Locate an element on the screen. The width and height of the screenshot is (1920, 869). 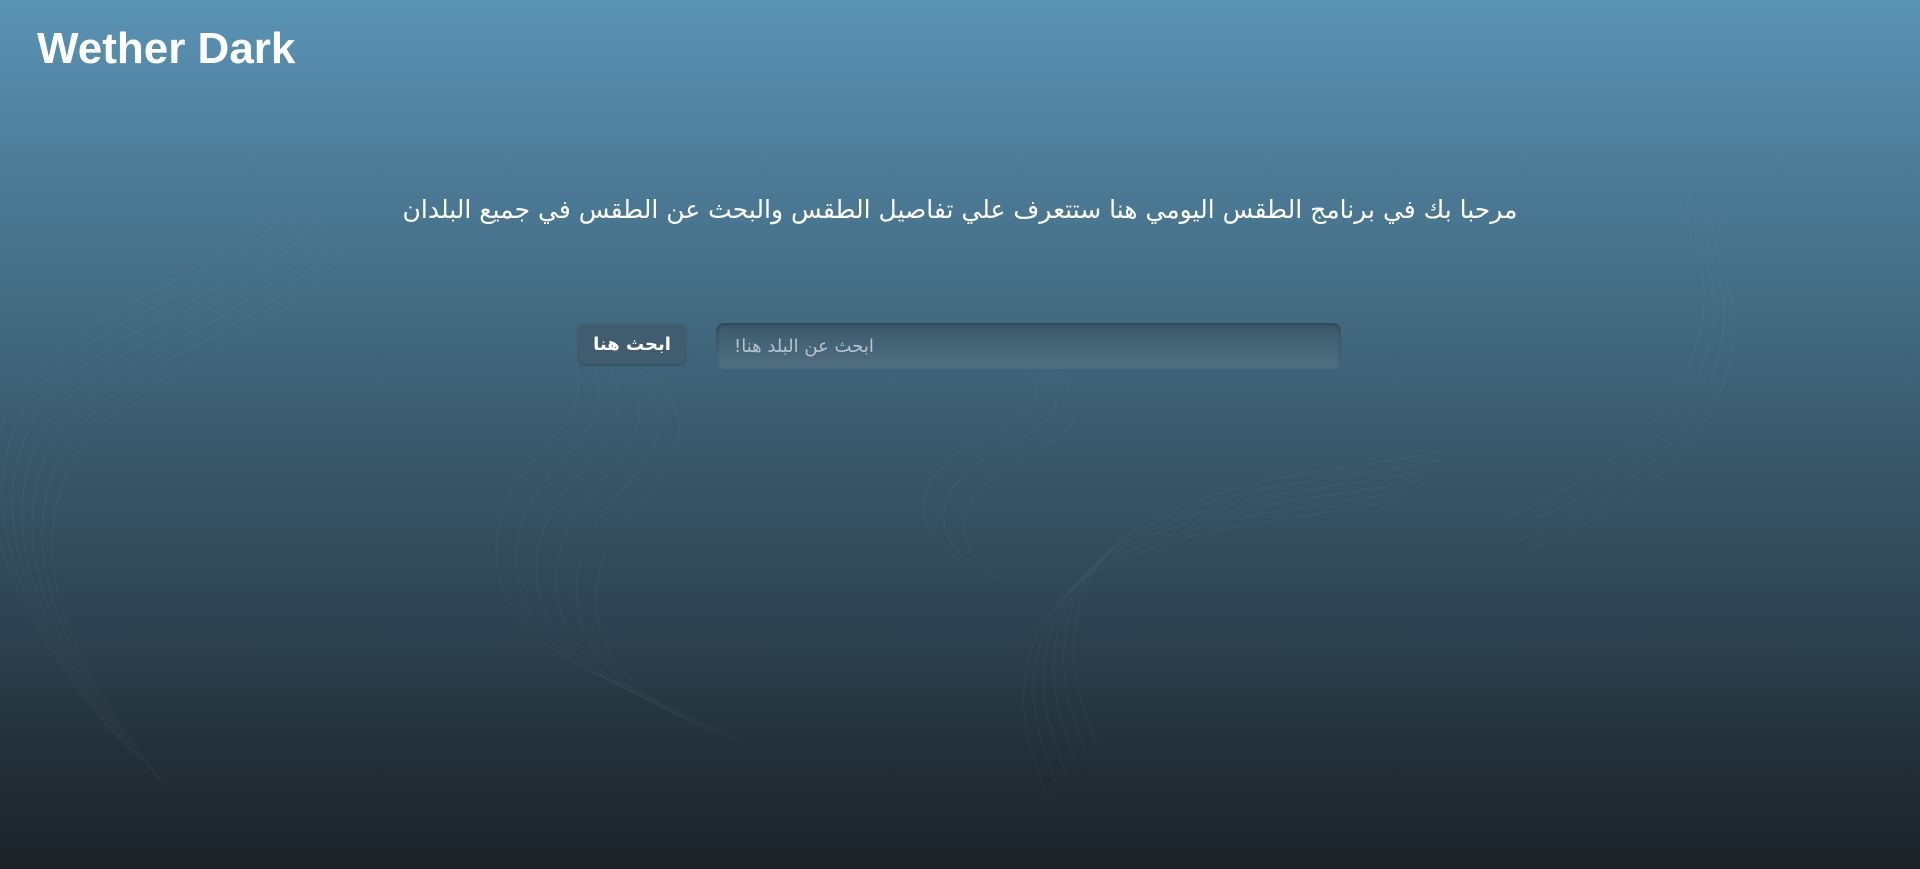
country-search-input is located at coordinates (1028, 346).